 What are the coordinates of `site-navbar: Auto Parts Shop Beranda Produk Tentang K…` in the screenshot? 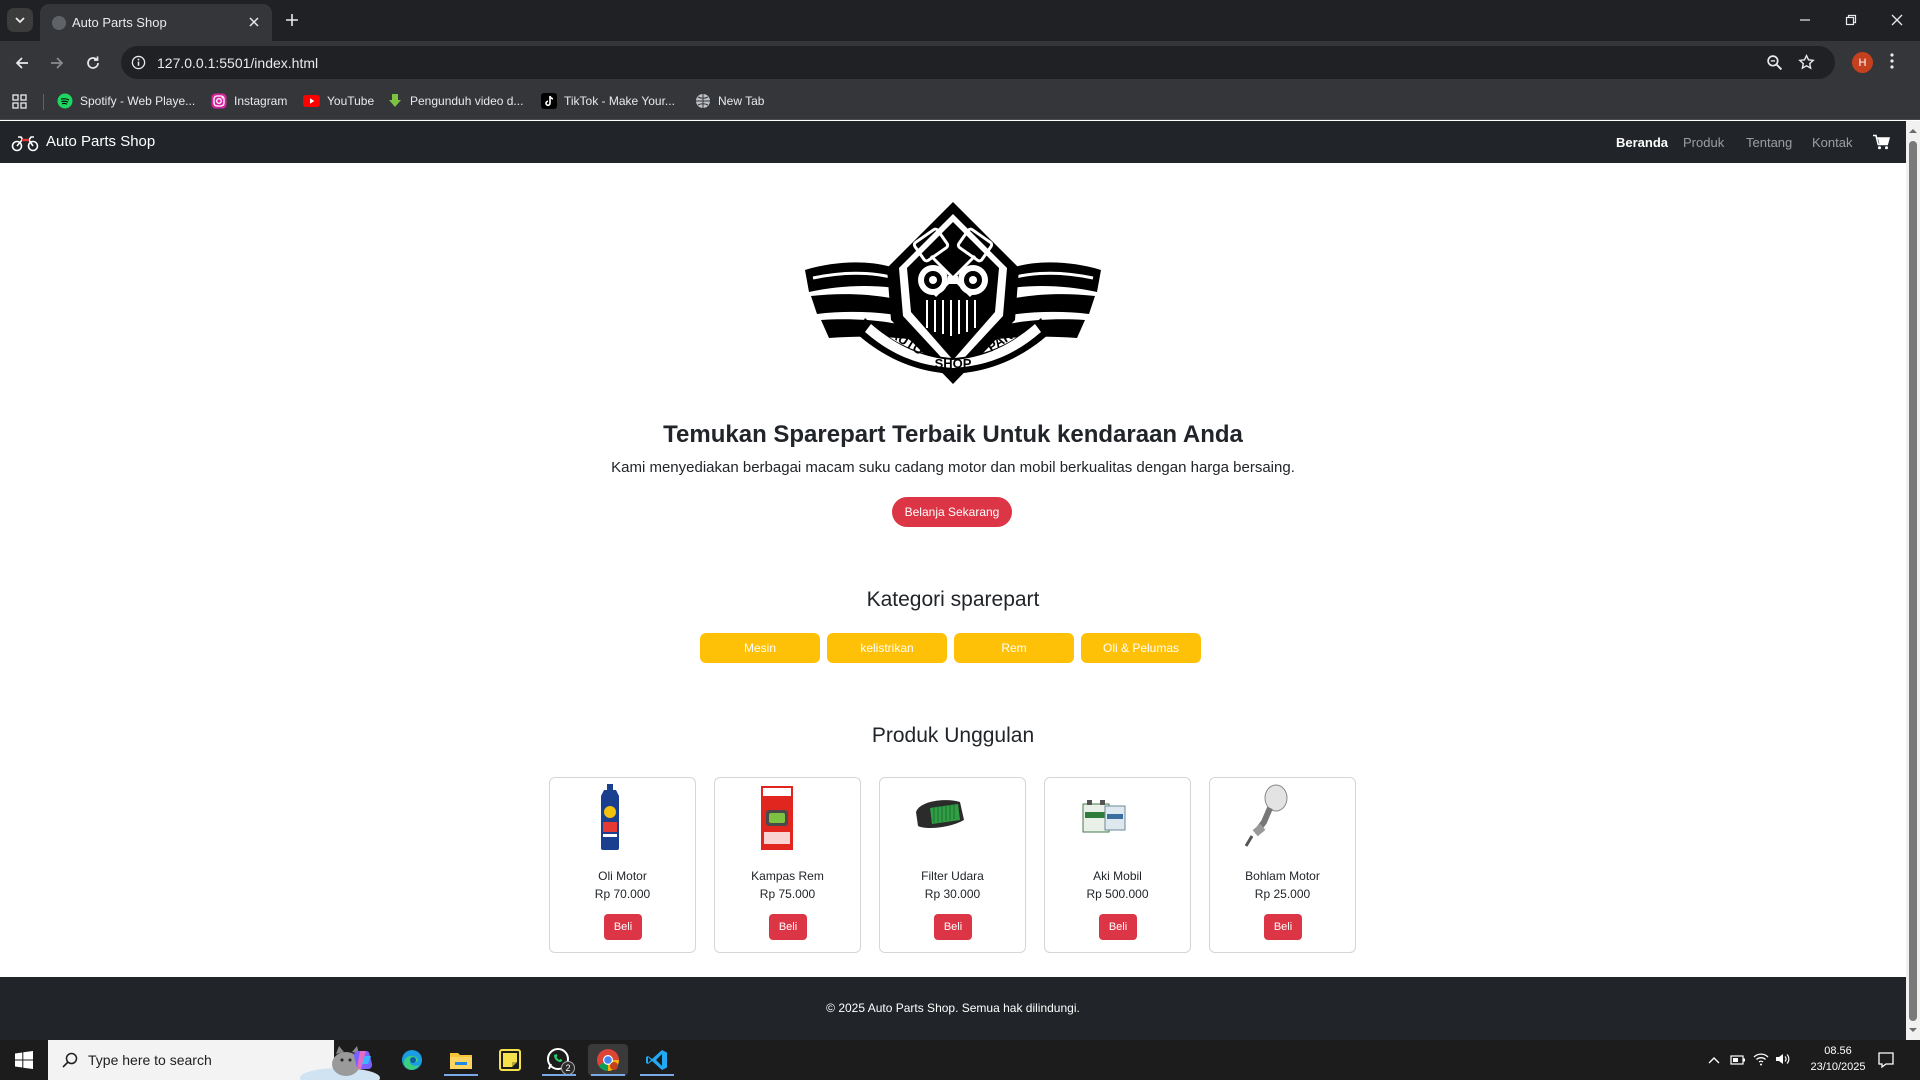 It's located at (953, 142).